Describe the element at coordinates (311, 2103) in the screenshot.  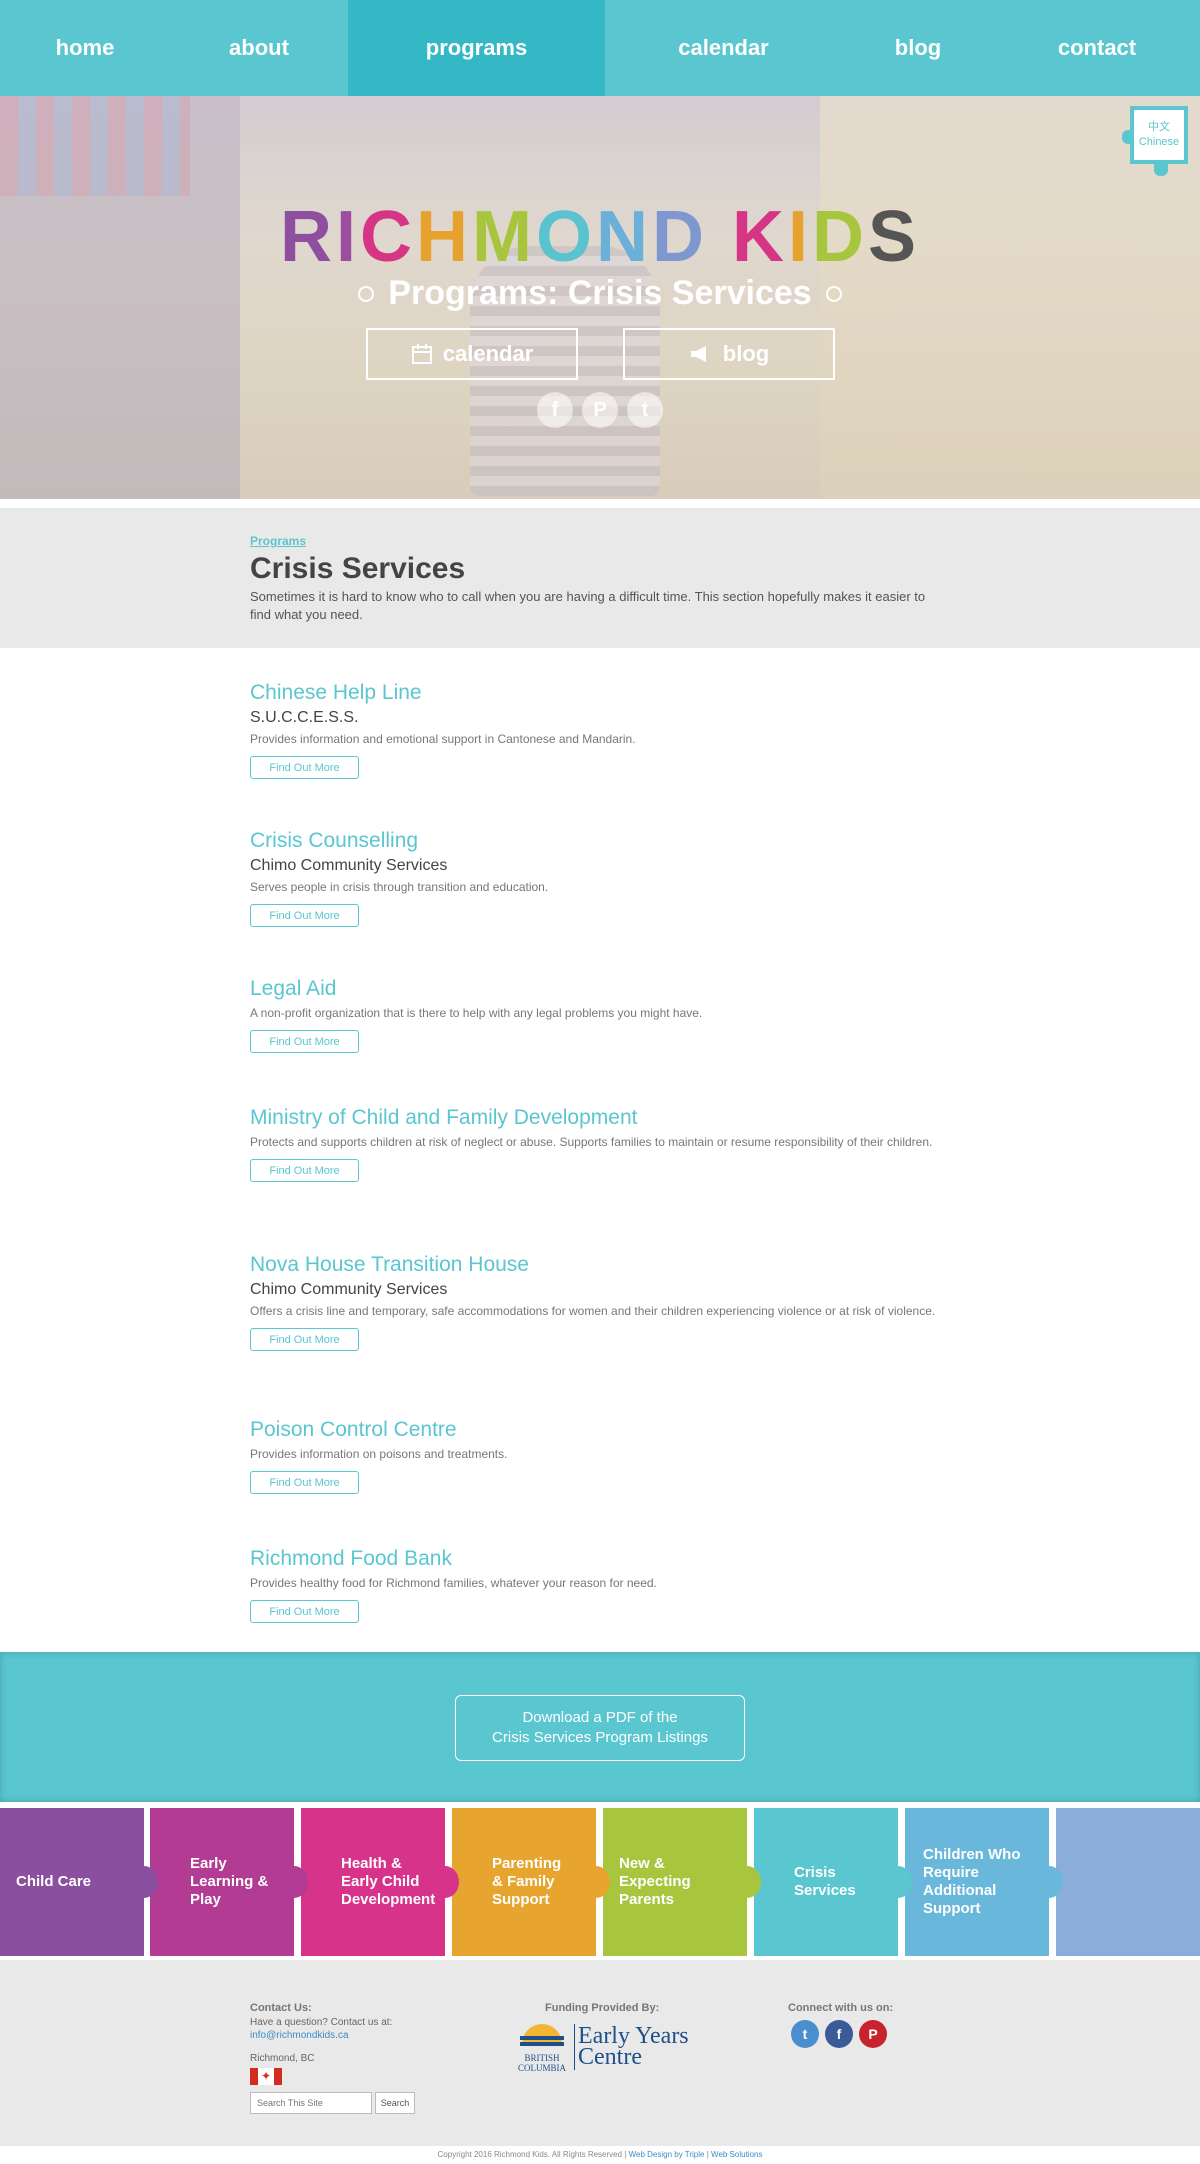
I see `site-search-input` at that location.